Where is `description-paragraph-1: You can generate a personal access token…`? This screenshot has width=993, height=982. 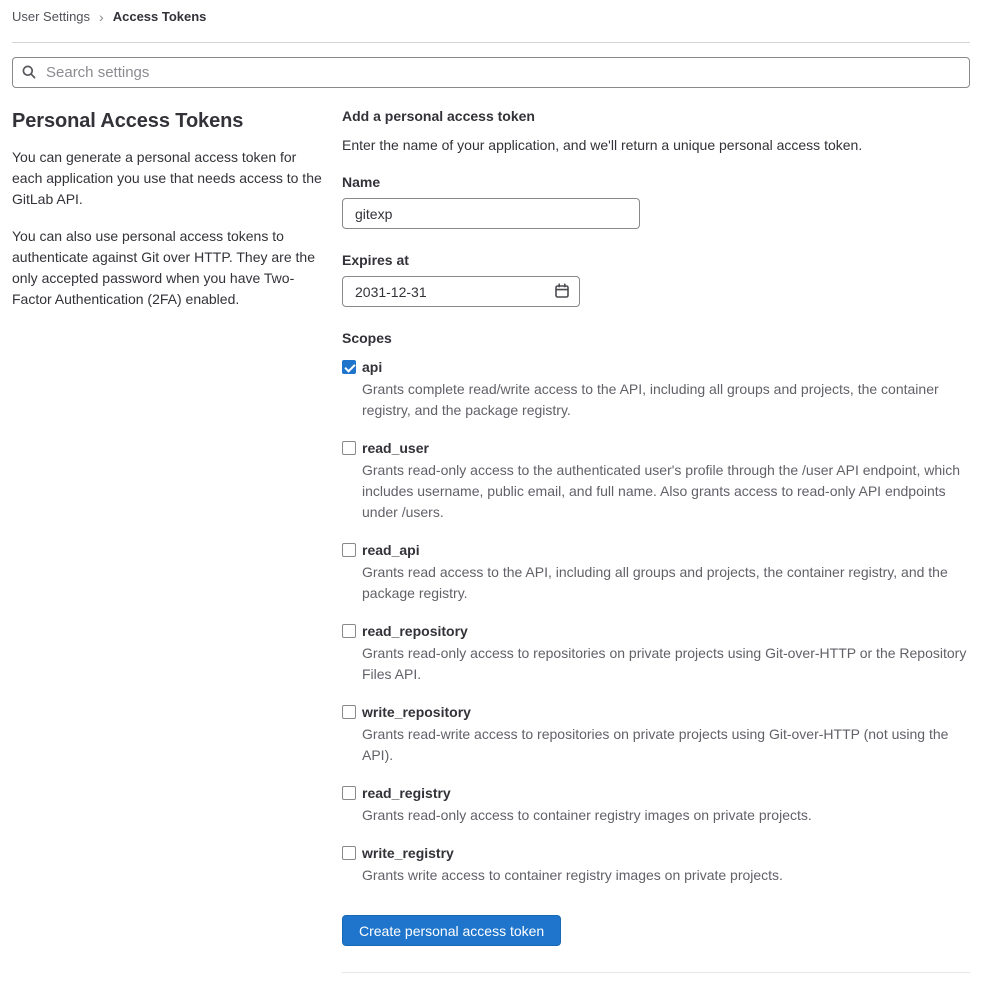 description-paragraph-1: You can generate a personal access token… is located at coordinates (167, 178).